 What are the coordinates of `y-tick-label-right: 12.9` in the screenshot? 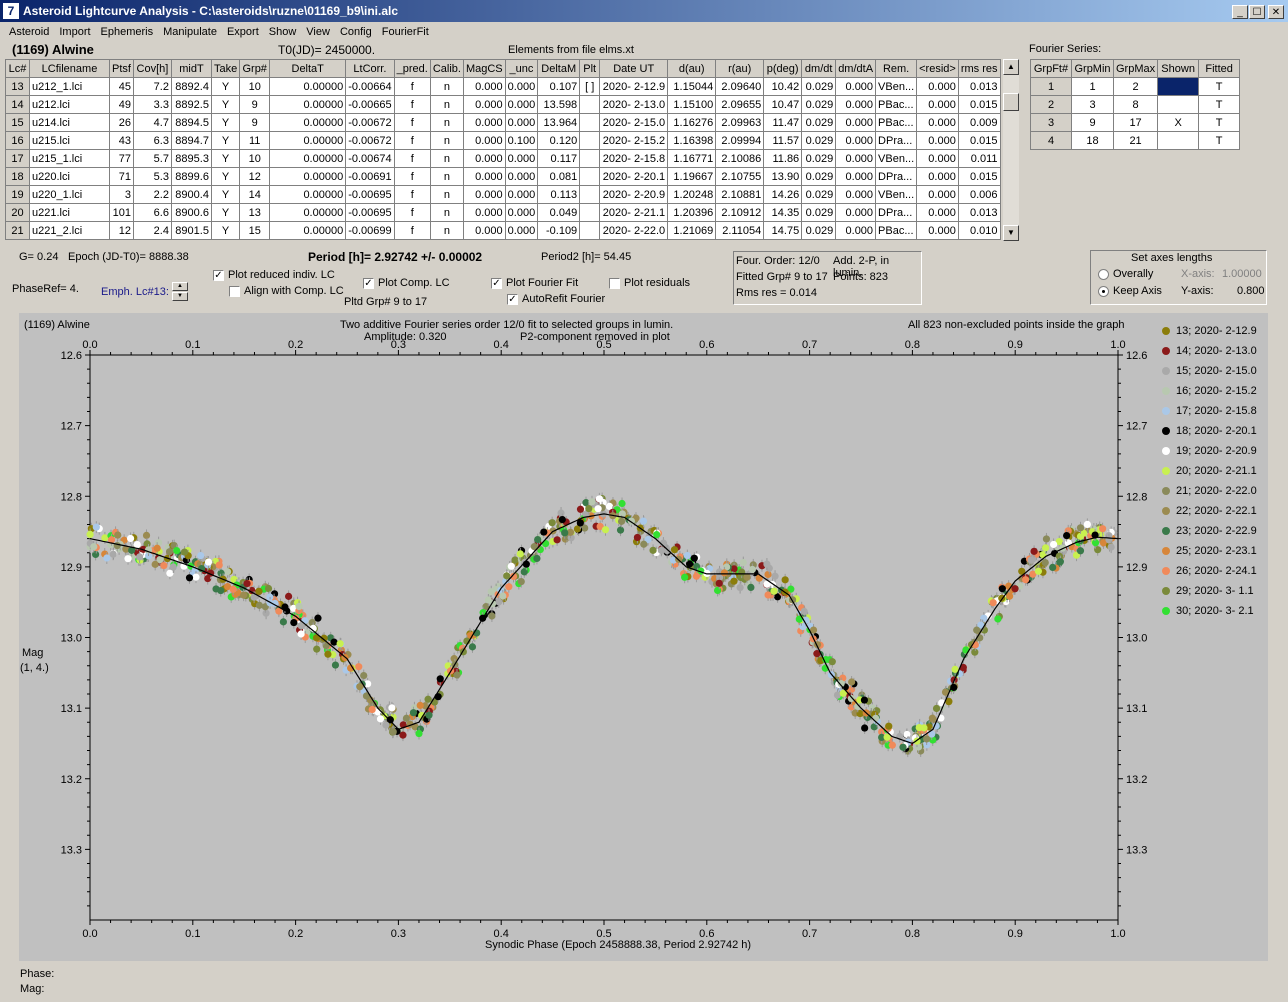 It's located at (1136, 568).